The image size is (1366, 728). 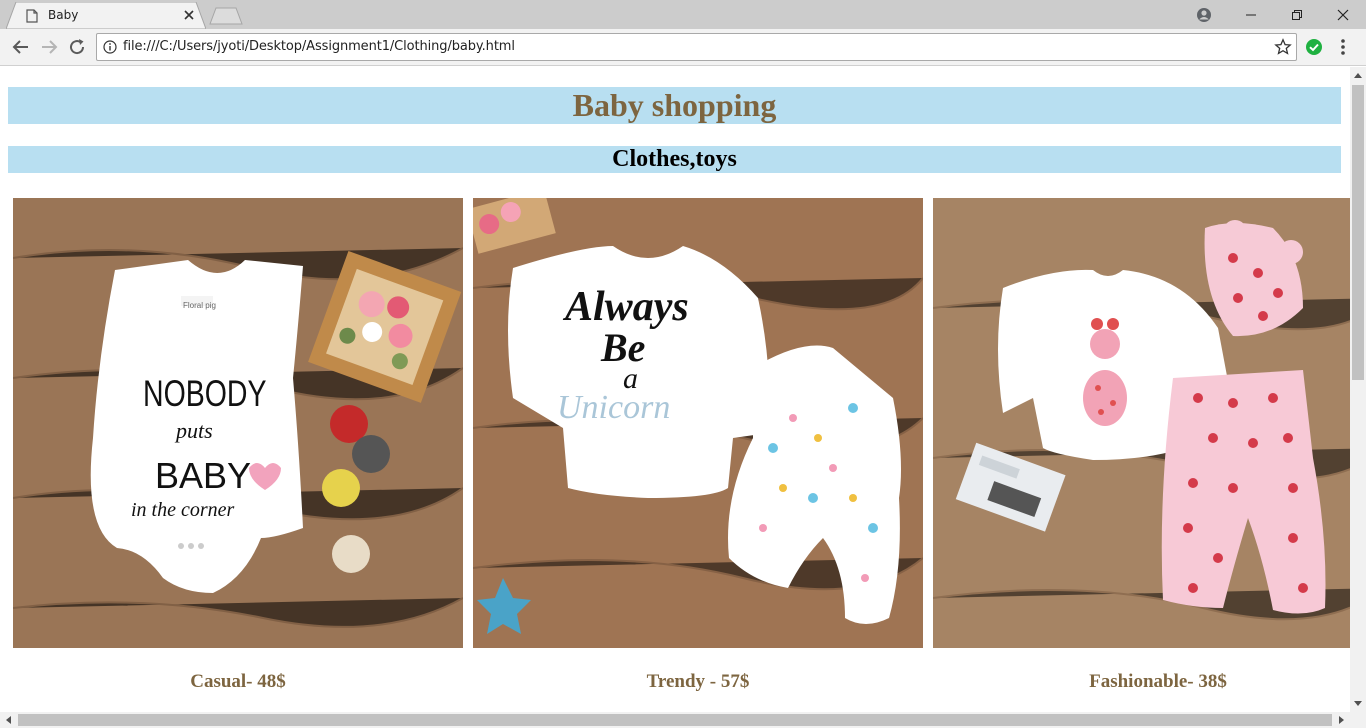 I want to click on forward-icon, so click(x=49, y=47).